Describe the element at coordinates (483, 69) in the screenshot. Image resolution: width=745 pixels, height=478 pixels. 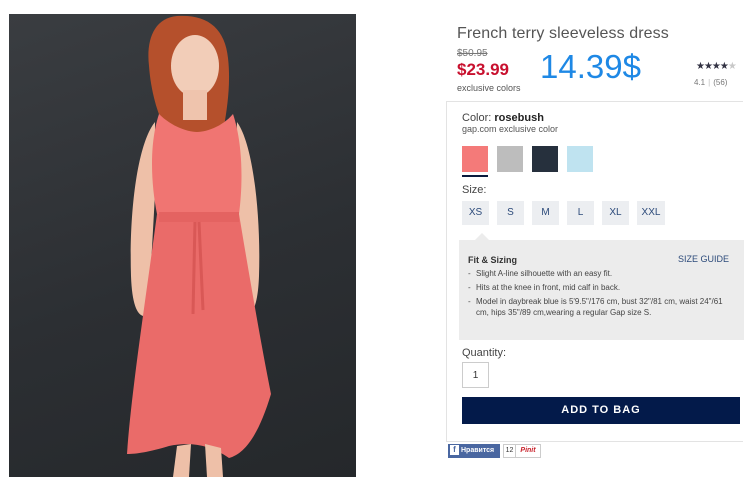
I see `sale-price: $23.99` at that location.